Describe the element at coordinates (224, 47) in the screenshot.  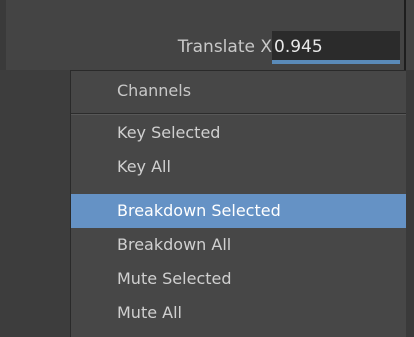
I see `translate-x-label: Translate X` at that location.